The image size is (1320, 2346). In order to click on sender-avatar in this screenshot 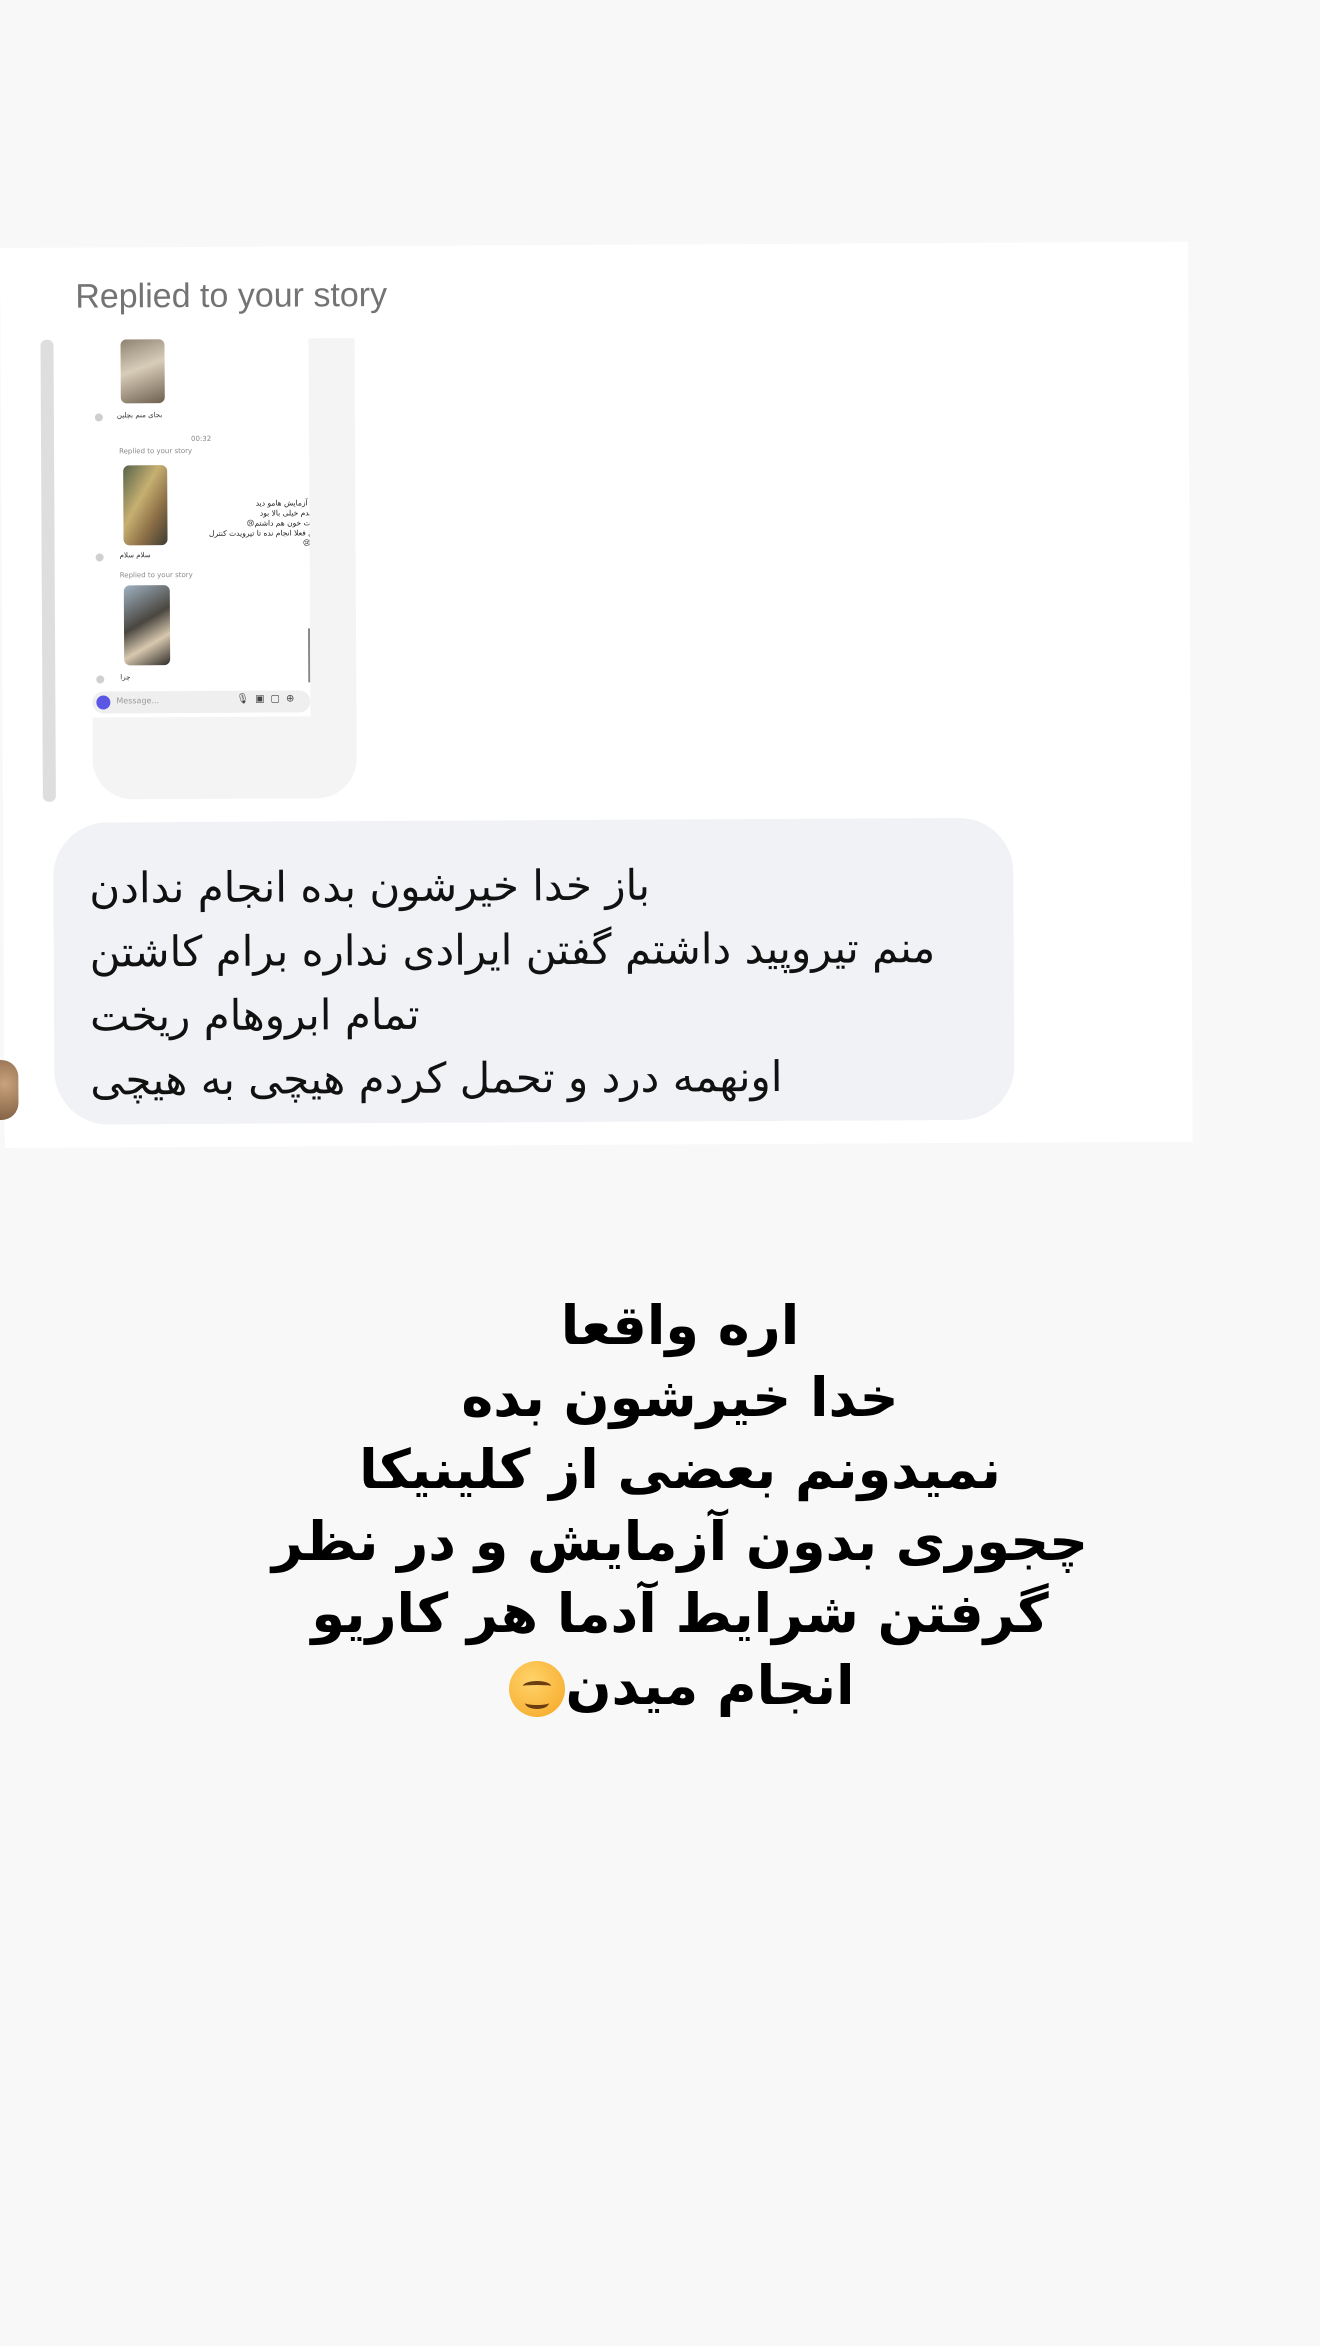, I will do `click(9, 1090)`.